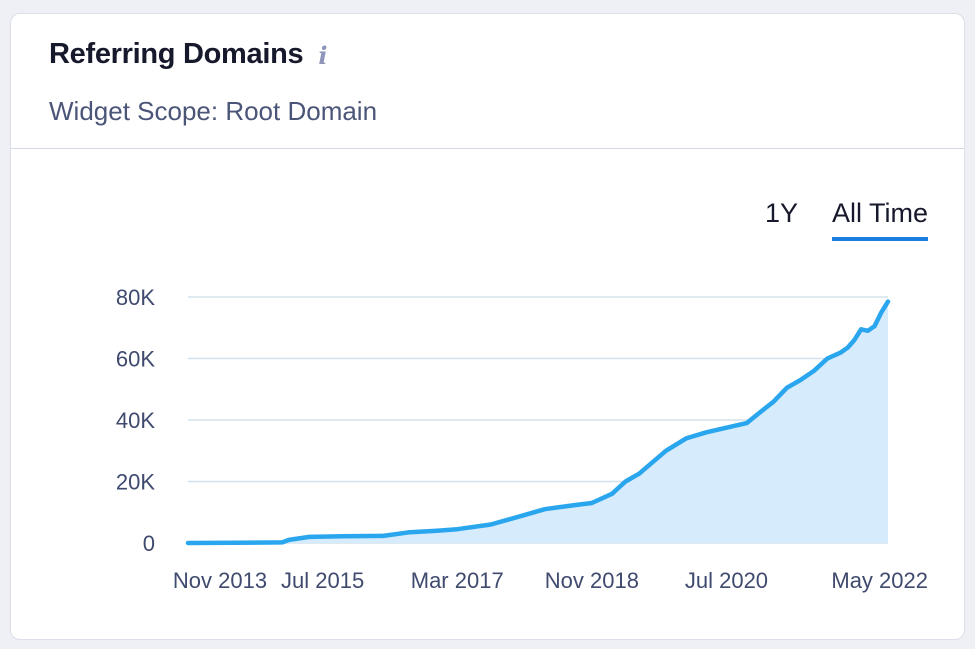 The image size is (975, 649). What do you see at coordinates (592, 580) in the screenshot?
I see `x-tick-label: Nov 2018` at bounding box center [592, 580].